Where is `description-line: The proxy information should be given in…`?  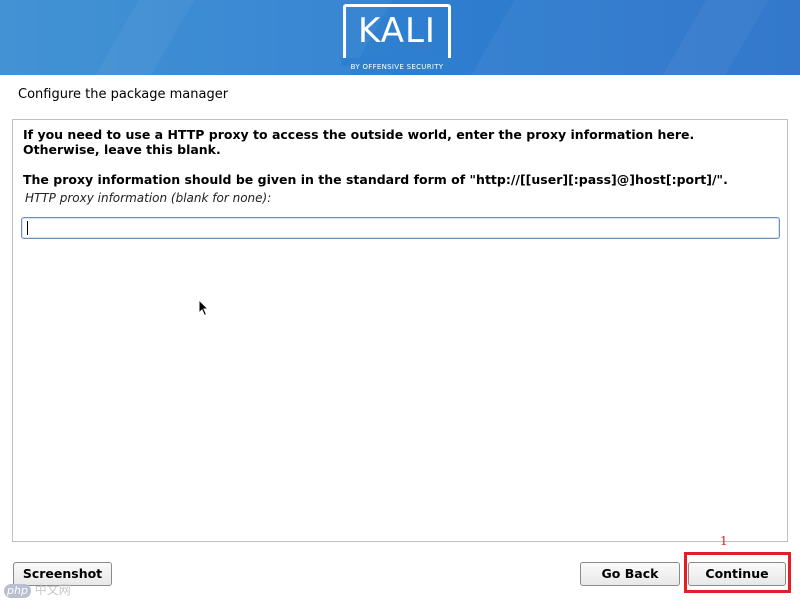 description-line: The proxy information should be given in… is located at coordinates (375, 179).